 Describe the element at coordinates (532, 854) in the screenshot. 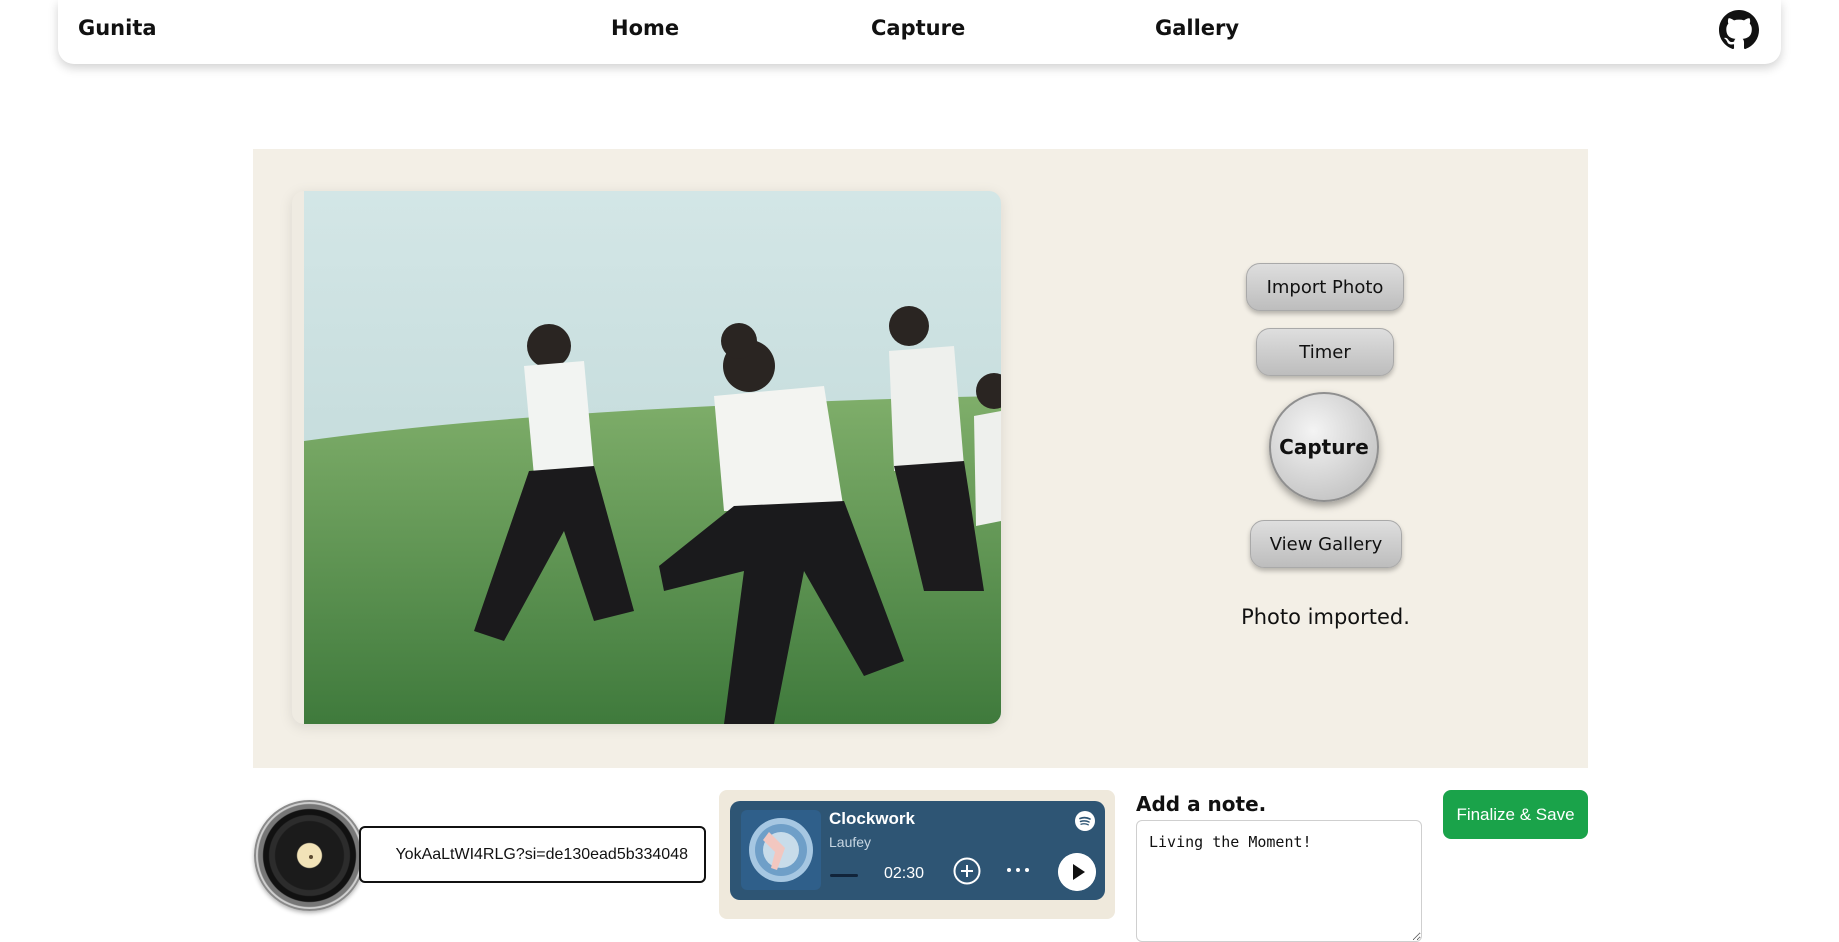

I see `spotify-link-input` at that location.